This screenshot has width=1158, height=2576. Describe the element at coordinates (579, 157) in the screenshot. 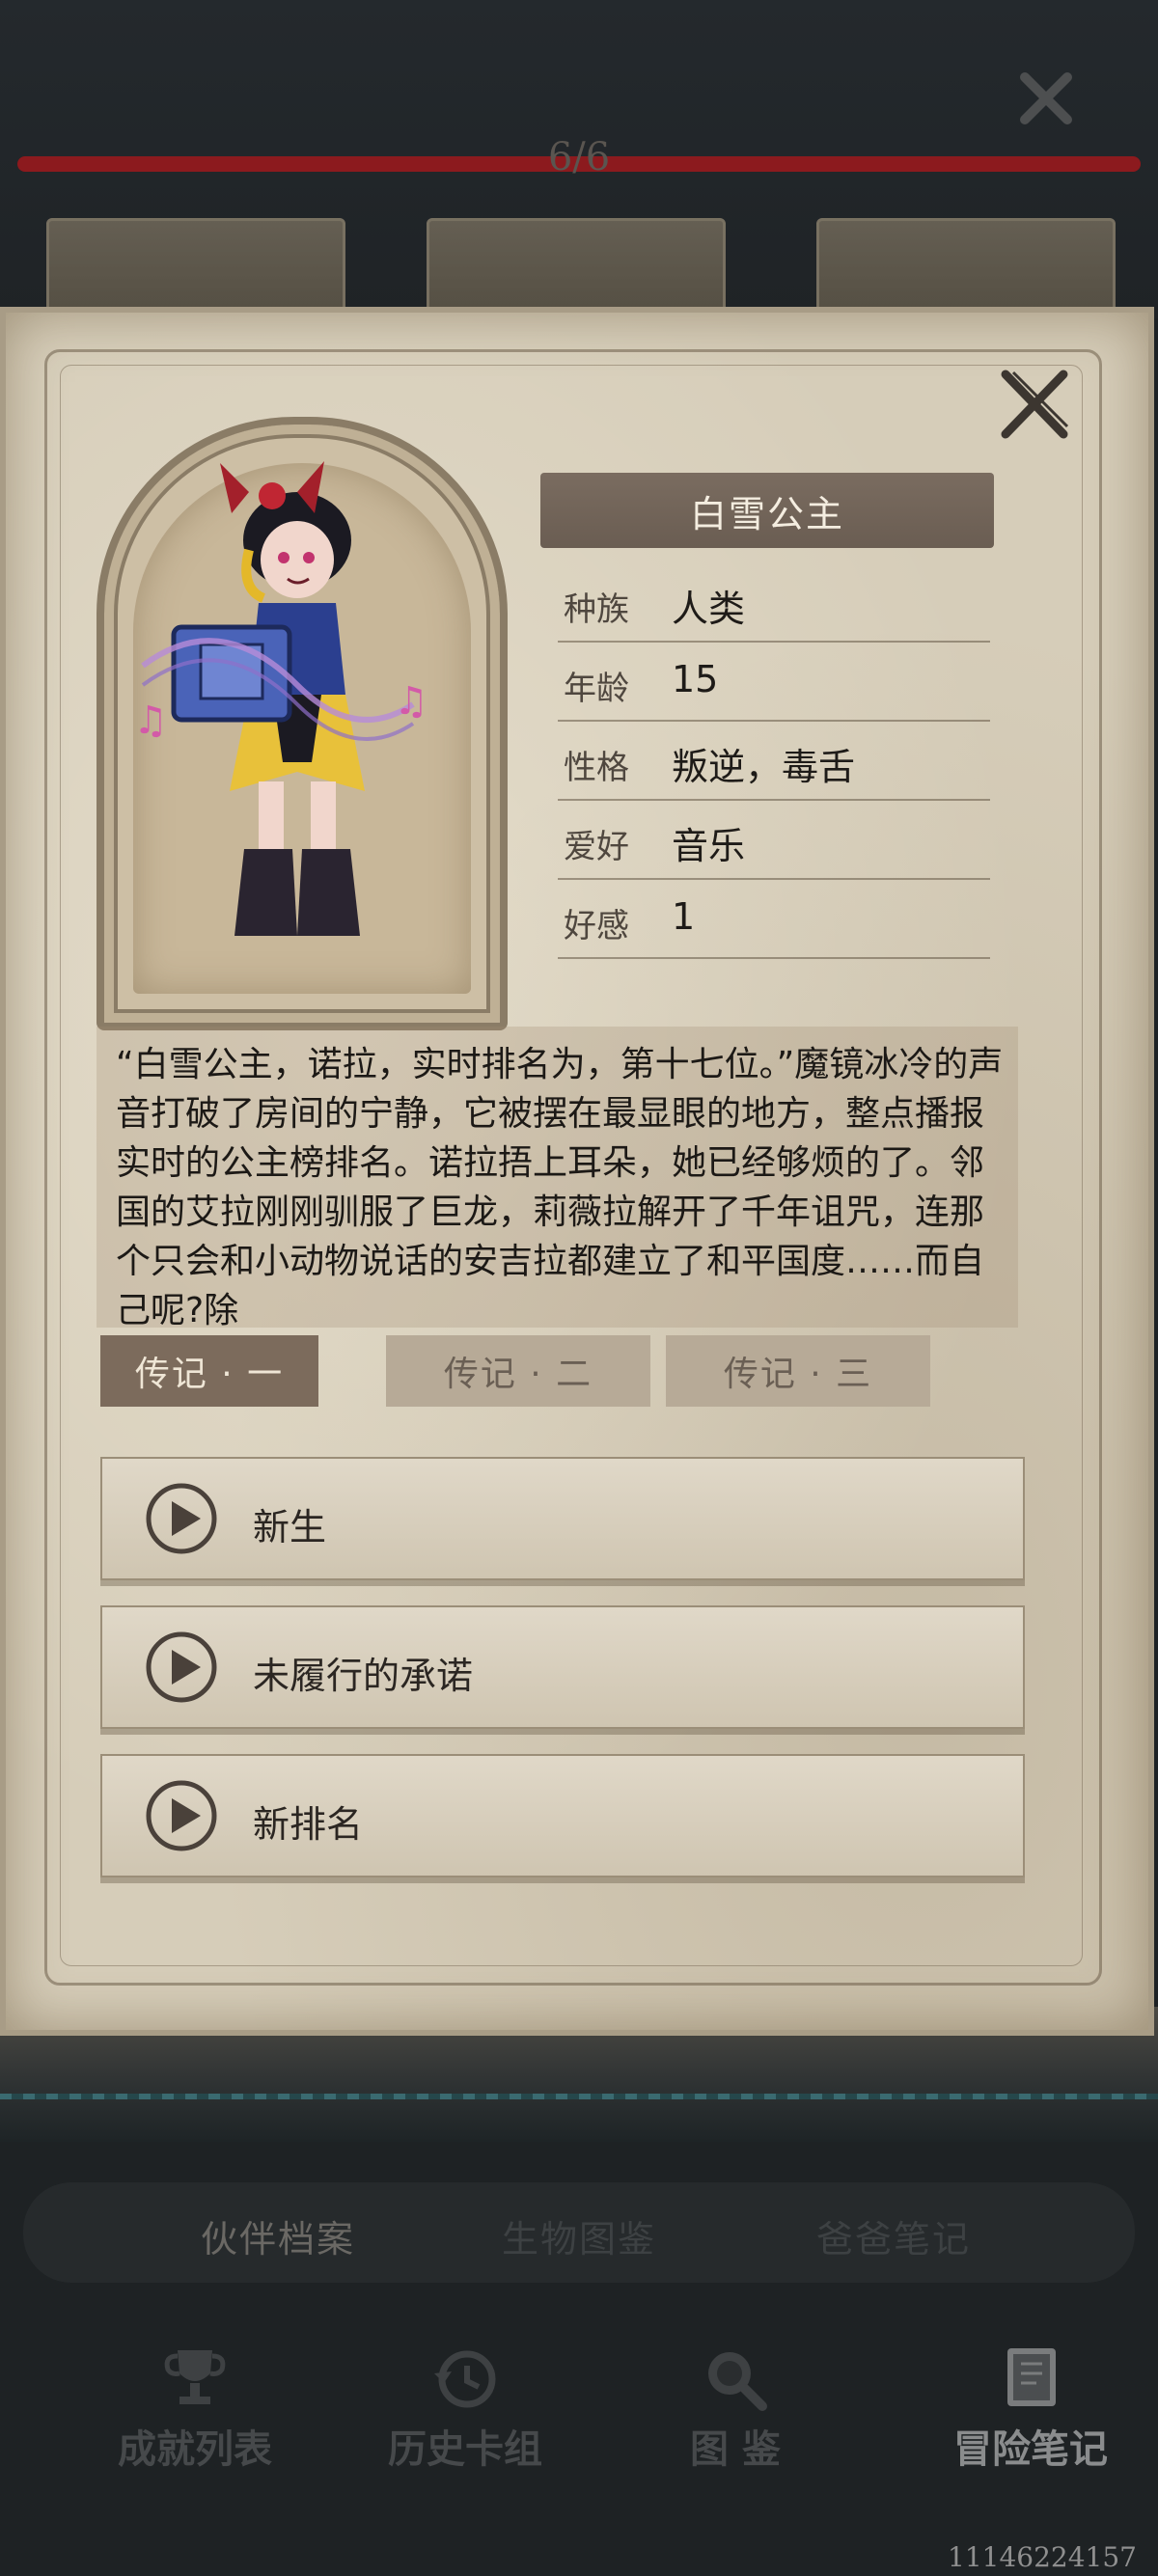

I see `progress-count: 6/6` at that location.